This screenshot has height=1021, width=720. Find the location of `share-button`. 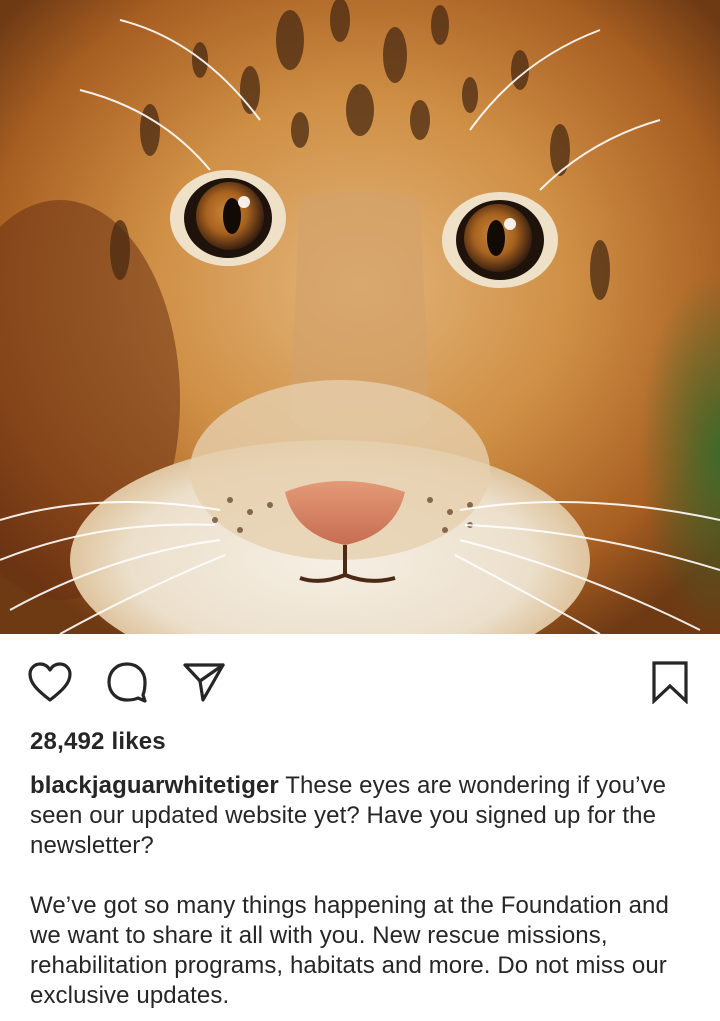

share-button is located at coordinates (204, 682).